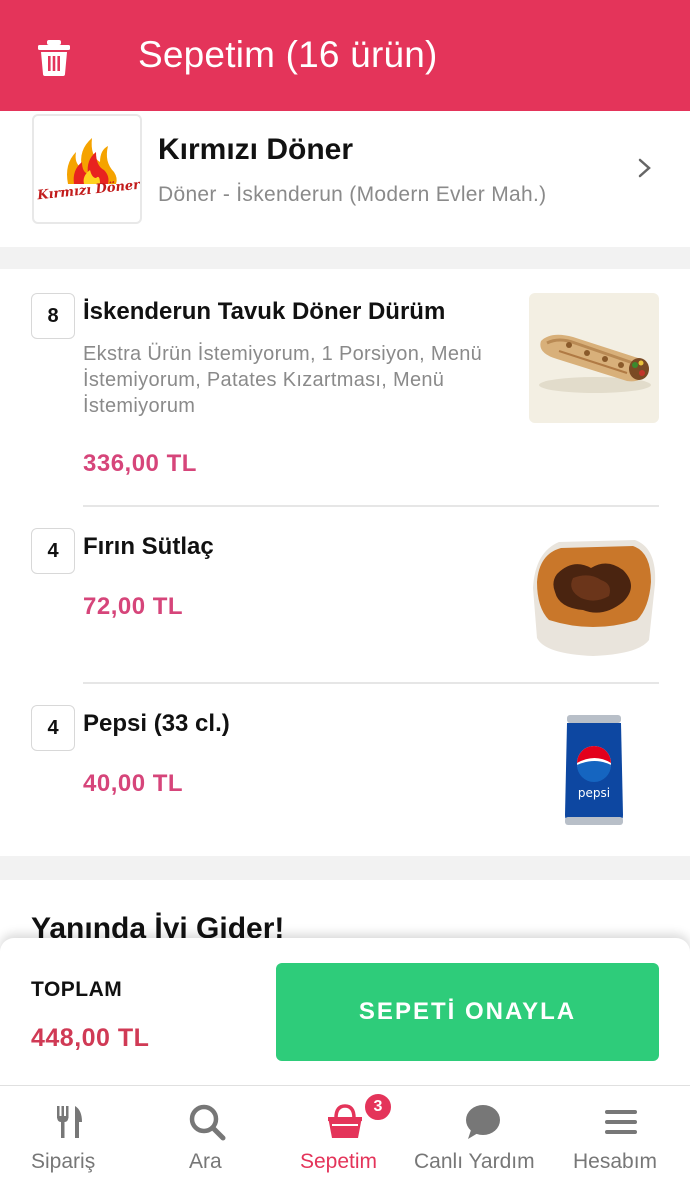 Image resolution: width=690 pixels, height=1185 pixels. What do you see at coordinates (53, 316) in the screenshot?
I see `quantity-box: 8` at bounding box center [53, 316].